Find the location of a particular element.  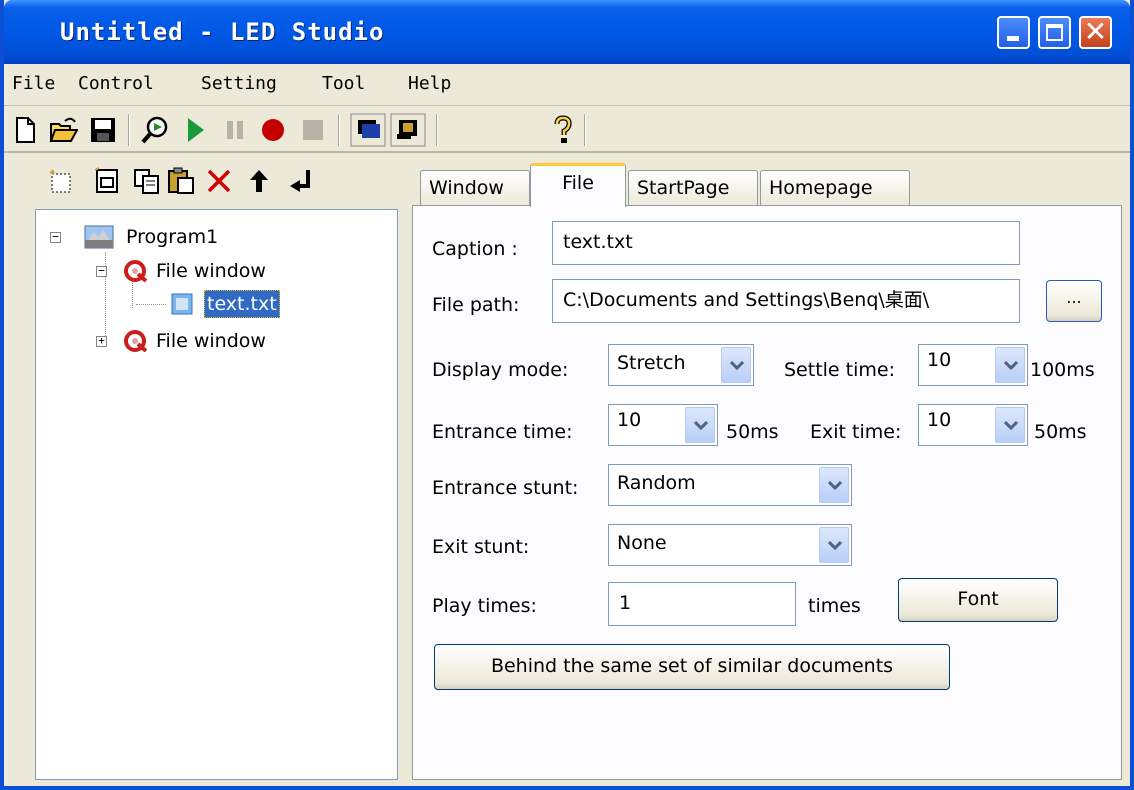

main-toolbar is located at coordinates (567, 130).